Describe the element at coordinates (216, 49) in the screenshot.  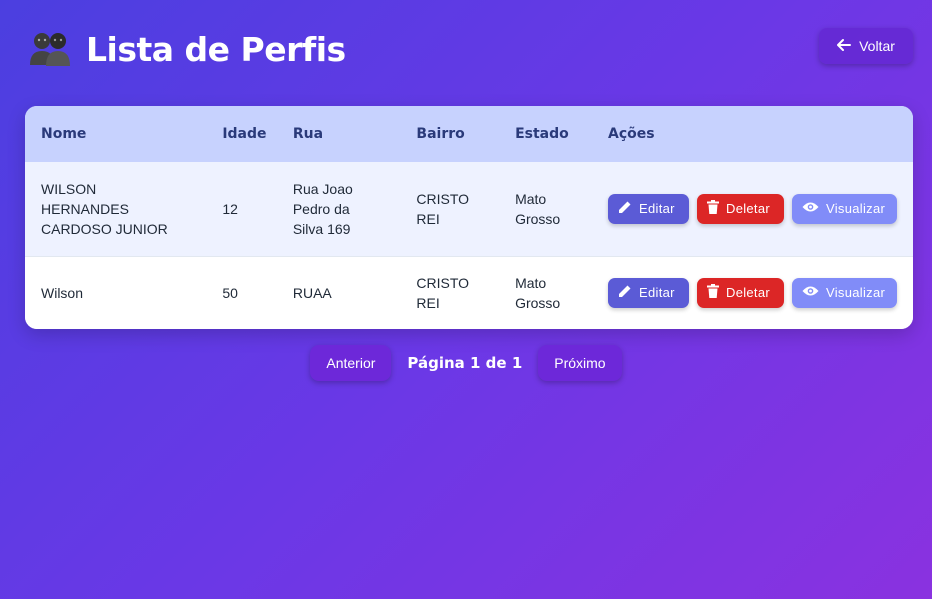
I see `page-title: Lista de Perfis` at that location.